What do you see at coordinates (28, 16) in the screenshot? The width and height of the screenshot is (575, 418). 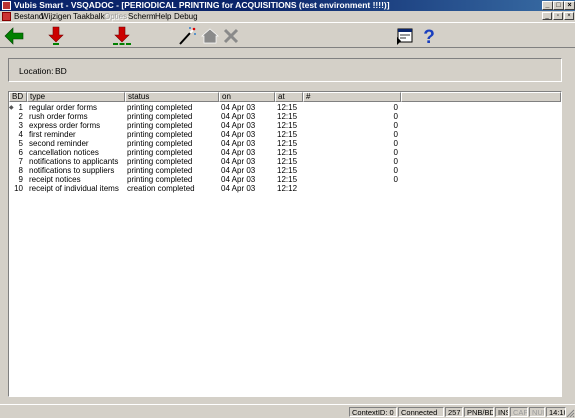 I see `menu-bestand: Bestand` at bounding box center [28, 16].